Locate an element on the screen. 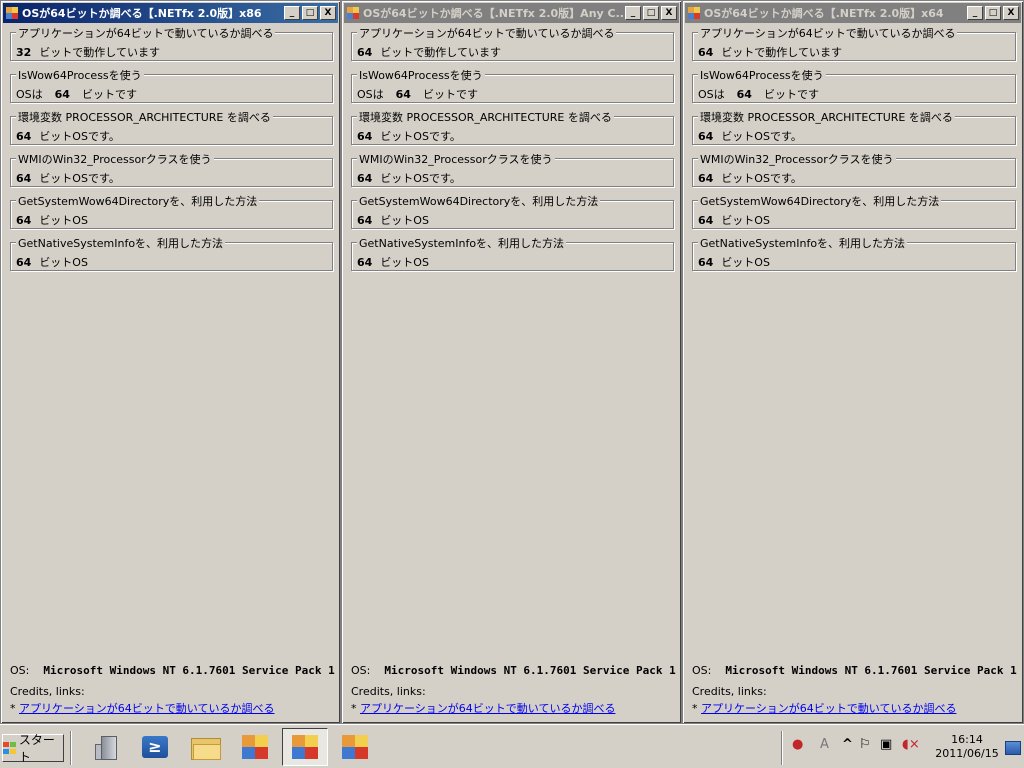 Image resolution: width=1024 pixels, height=768 pixels. taskbar-app-x64 is located at coordinates (355, 747).